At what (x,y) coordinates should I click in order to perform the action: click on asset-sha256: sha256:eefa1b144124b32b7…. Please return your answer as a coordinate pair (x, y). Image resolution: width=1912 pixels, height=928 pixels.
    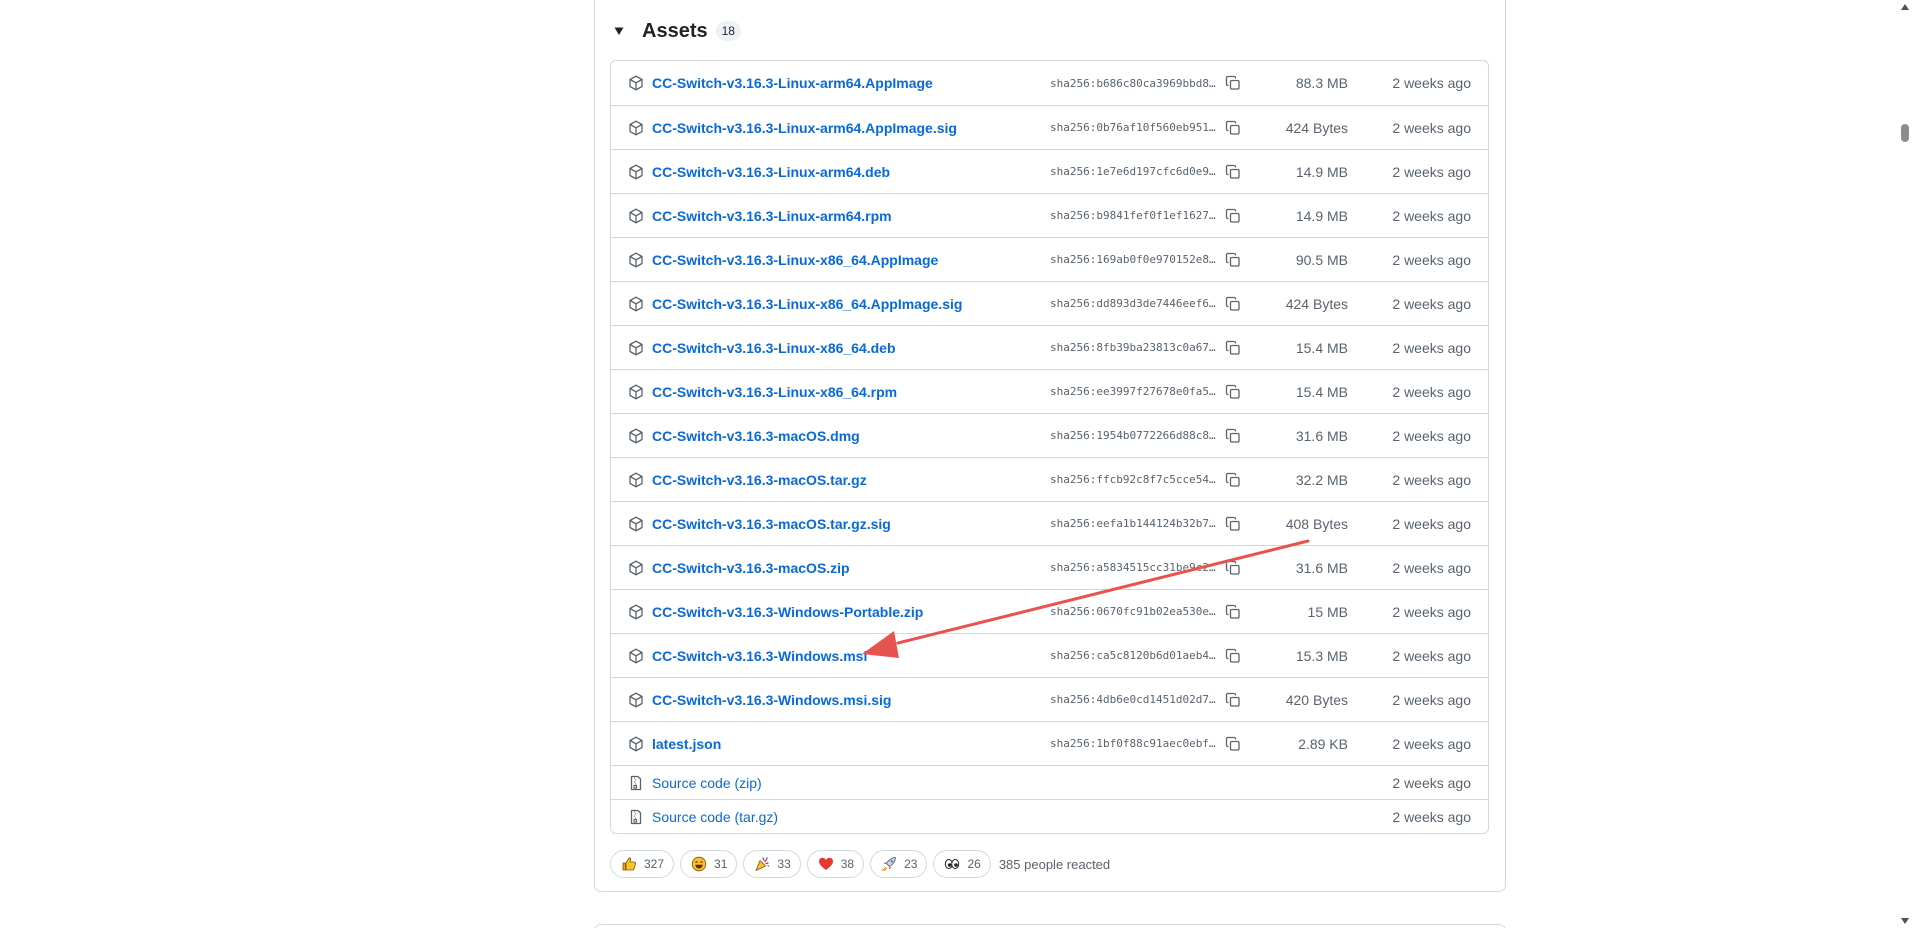
    Looking at the image, I should click on (1133, 523).